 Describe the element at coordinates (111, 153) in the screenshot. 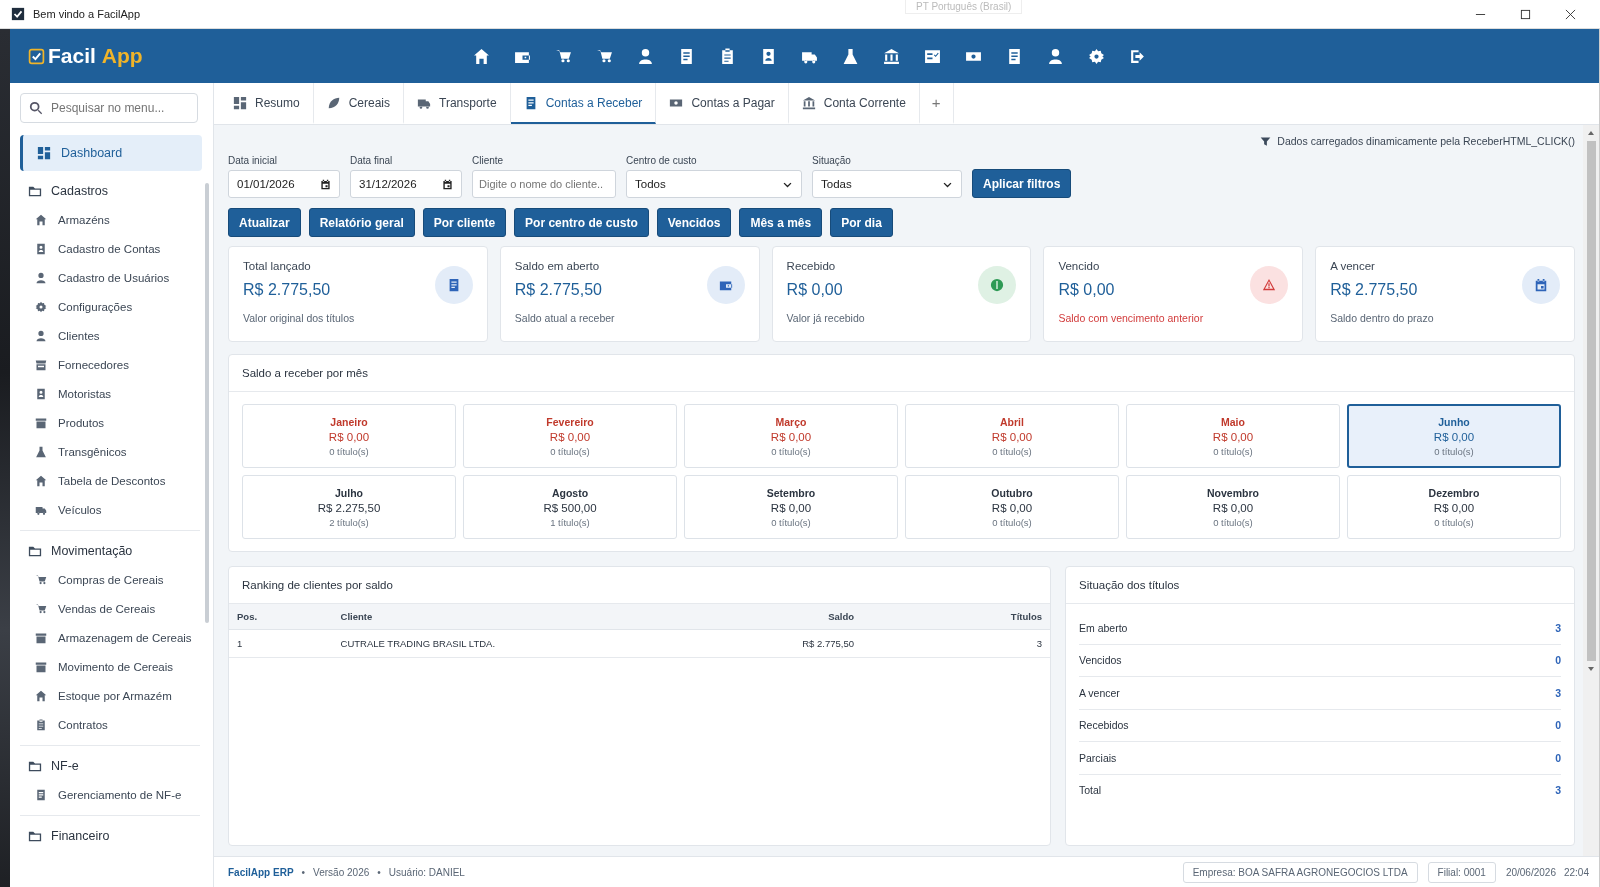

I see `sidebar-item: Dashboard` at that location.